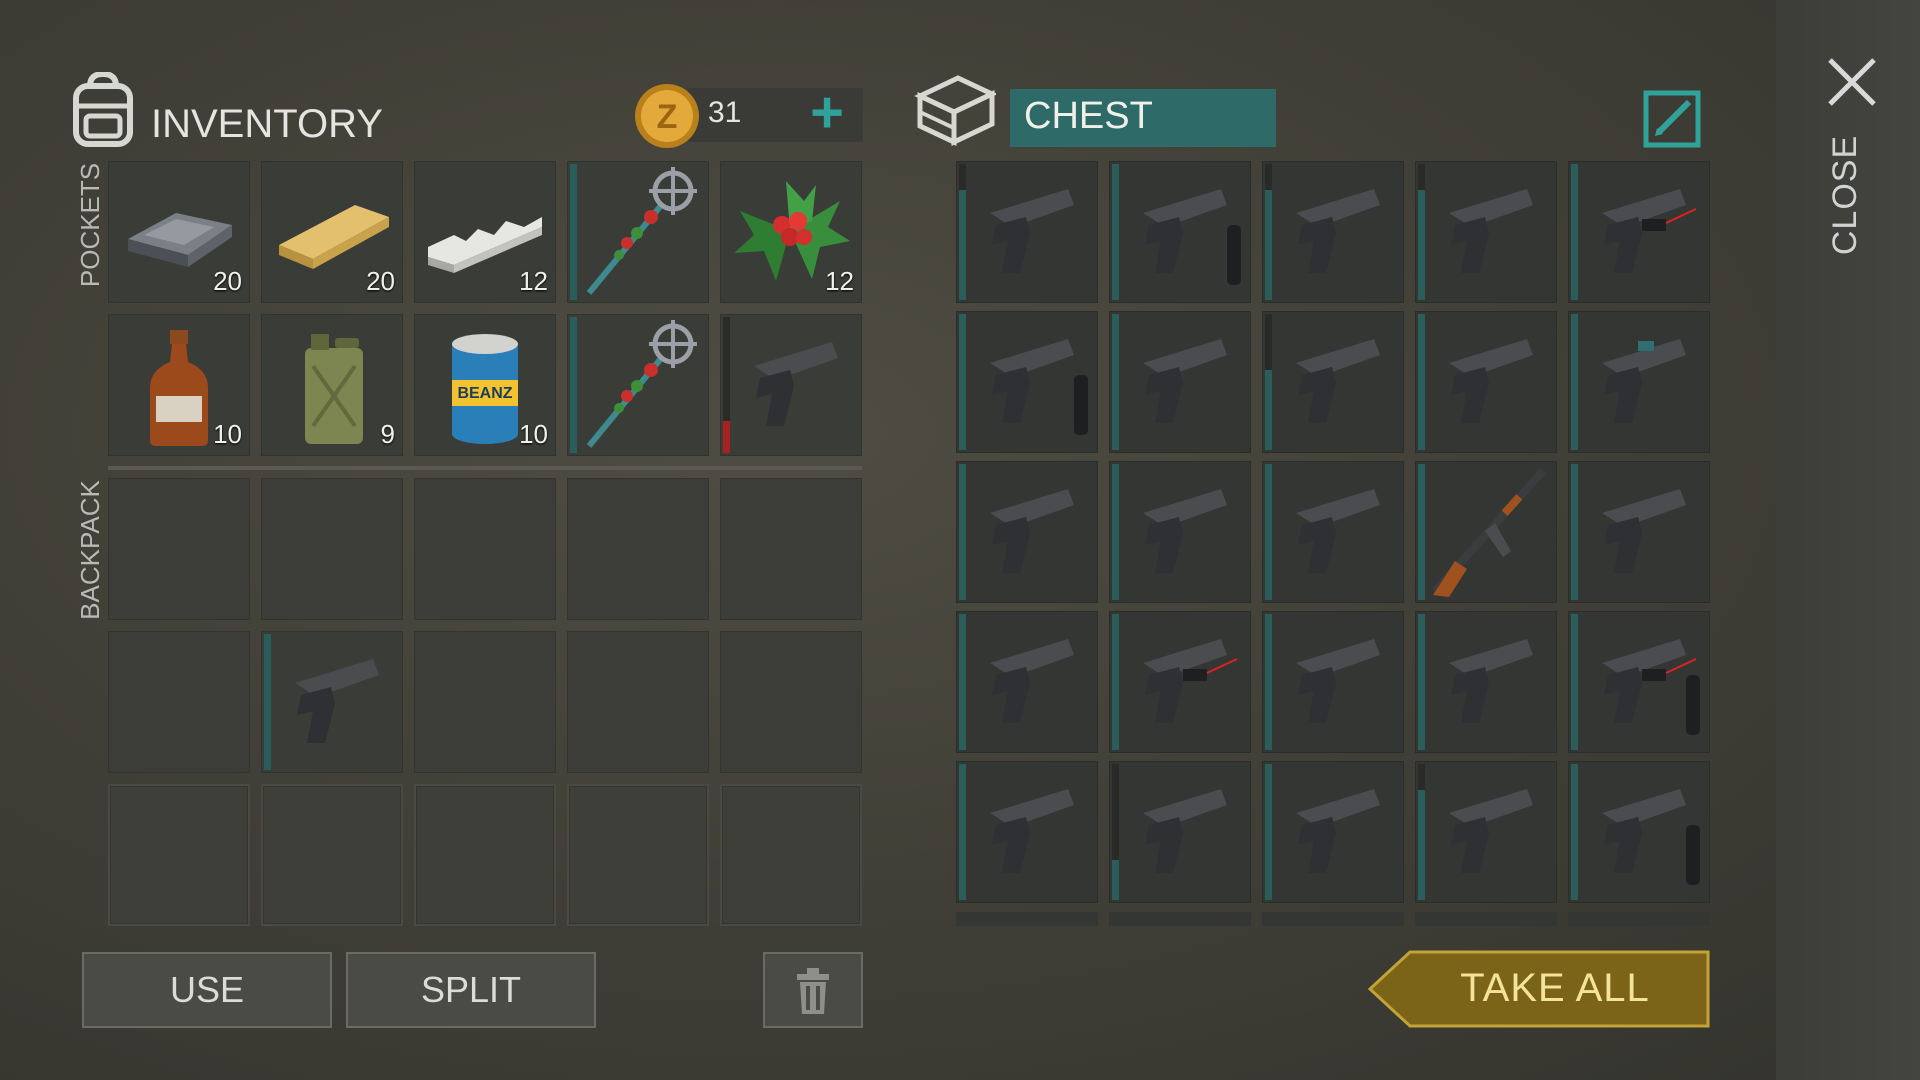 The image size is (1920, 1080). I want to click on svg-text: BEANZ, so click(484, 393).